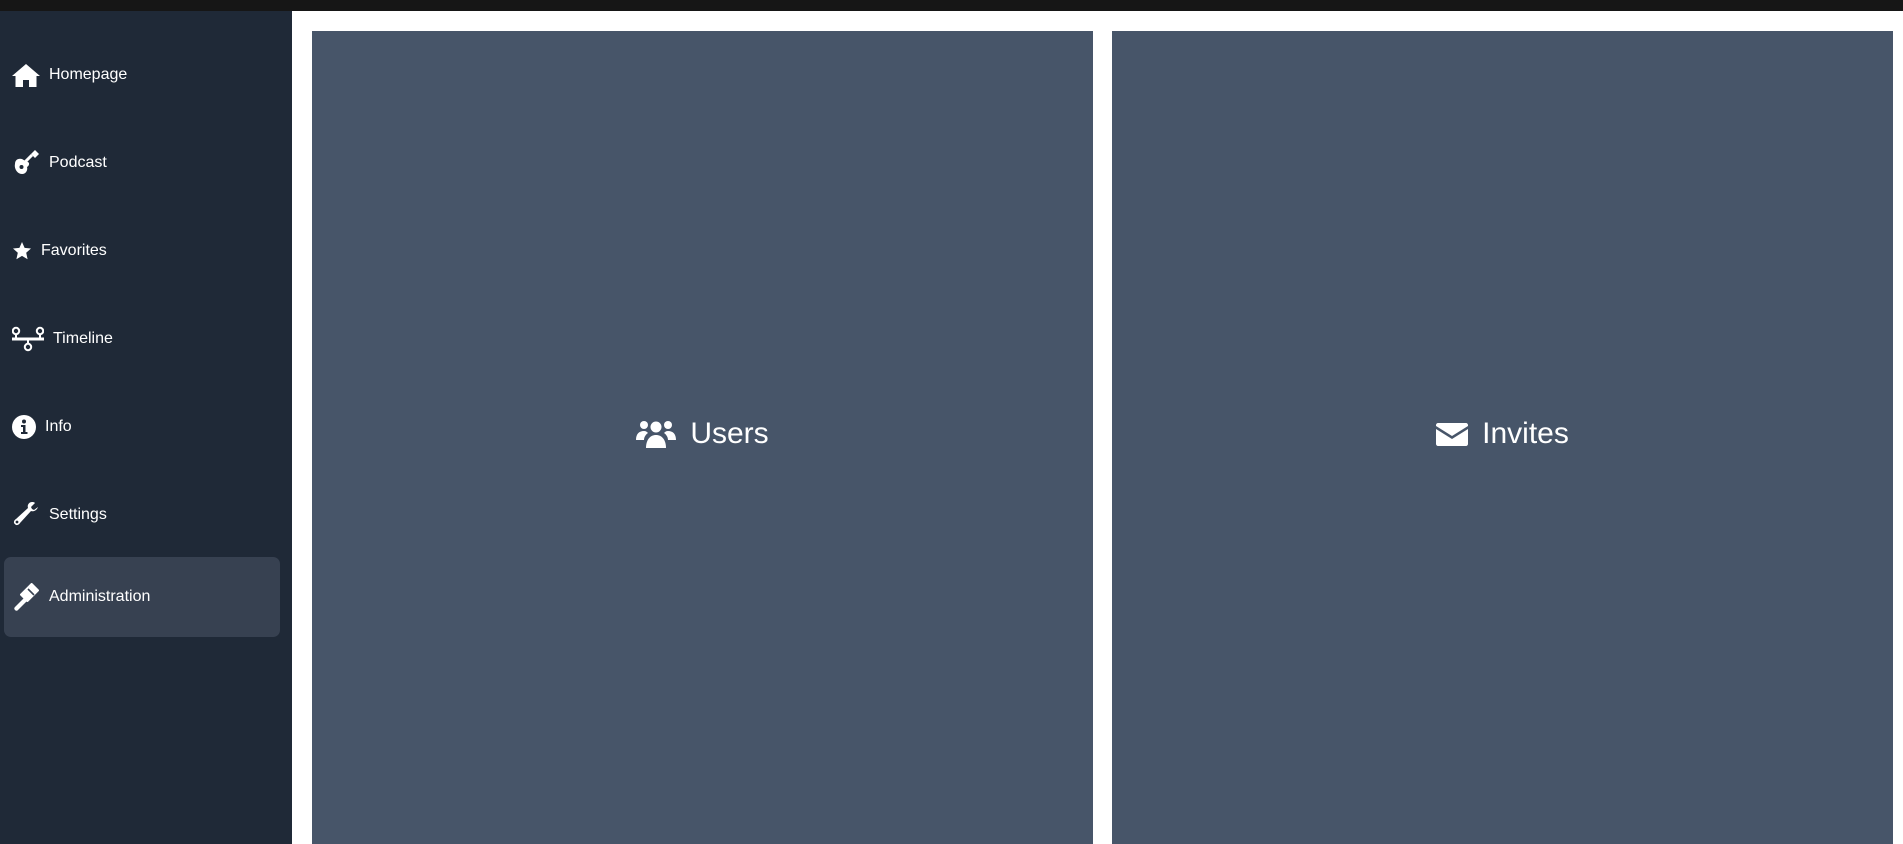 This screenshot has height=844, width=1903. Describe the element at coordinates (142, 515) in the screenshot. I see `sidebar-item-settings: Settings` at that location.